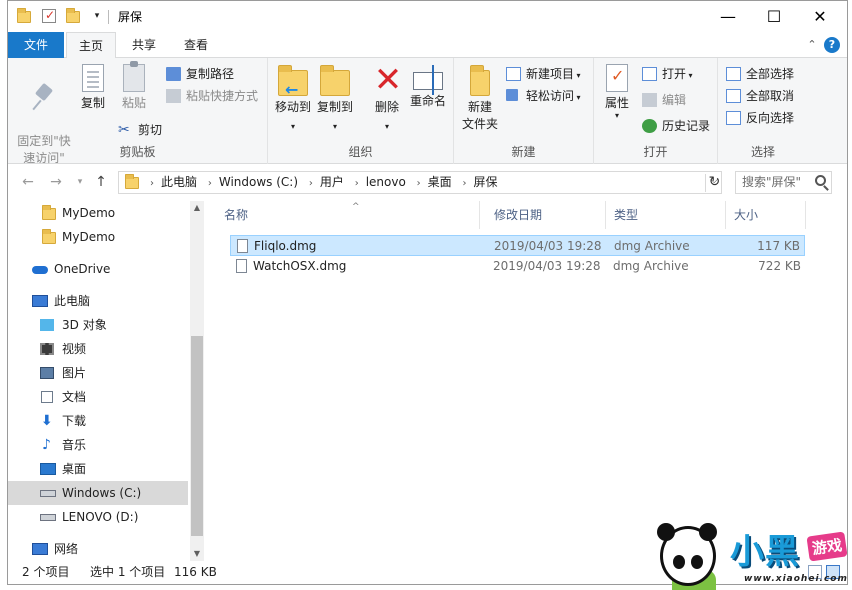 This screenshot has height=590, width=852. I want to click on file-size: 722 KB, so click(779, 266).